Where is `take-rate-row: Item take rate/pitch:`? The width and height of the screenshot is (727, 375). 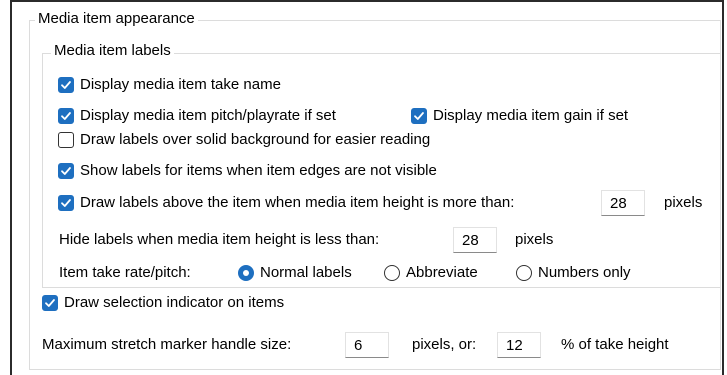
take-rate-row: Item take rate/pitch: is located at coordinates (125, 273).